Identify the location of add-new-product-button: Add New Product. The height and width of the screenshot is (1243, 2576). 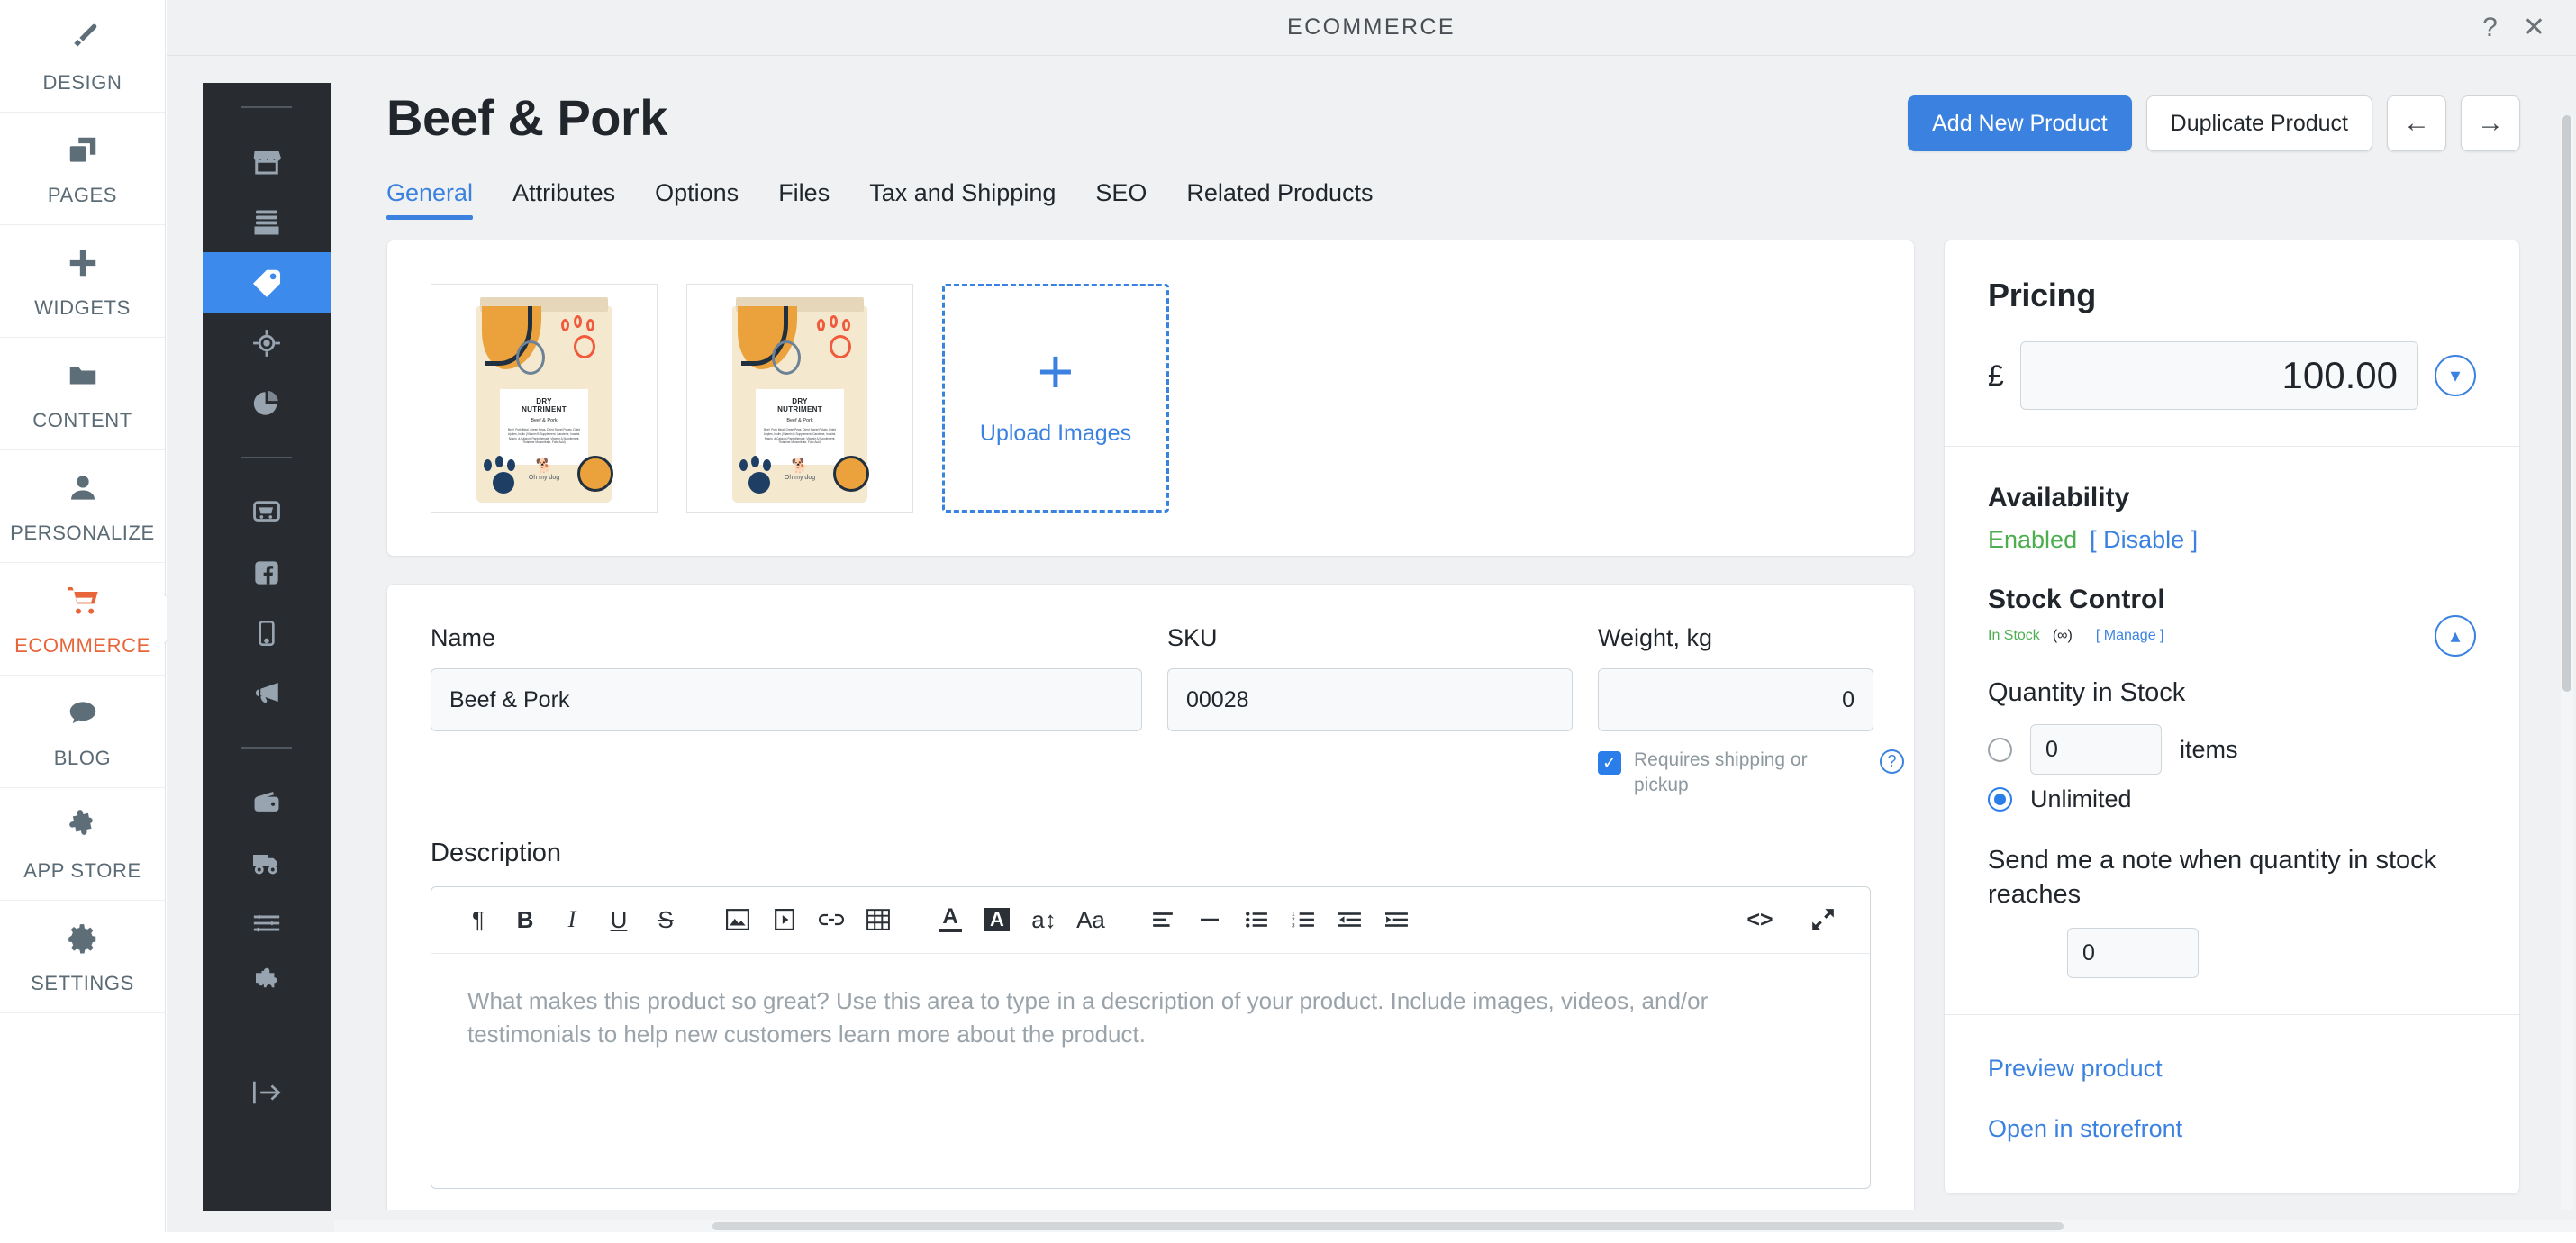
(2020, 123).